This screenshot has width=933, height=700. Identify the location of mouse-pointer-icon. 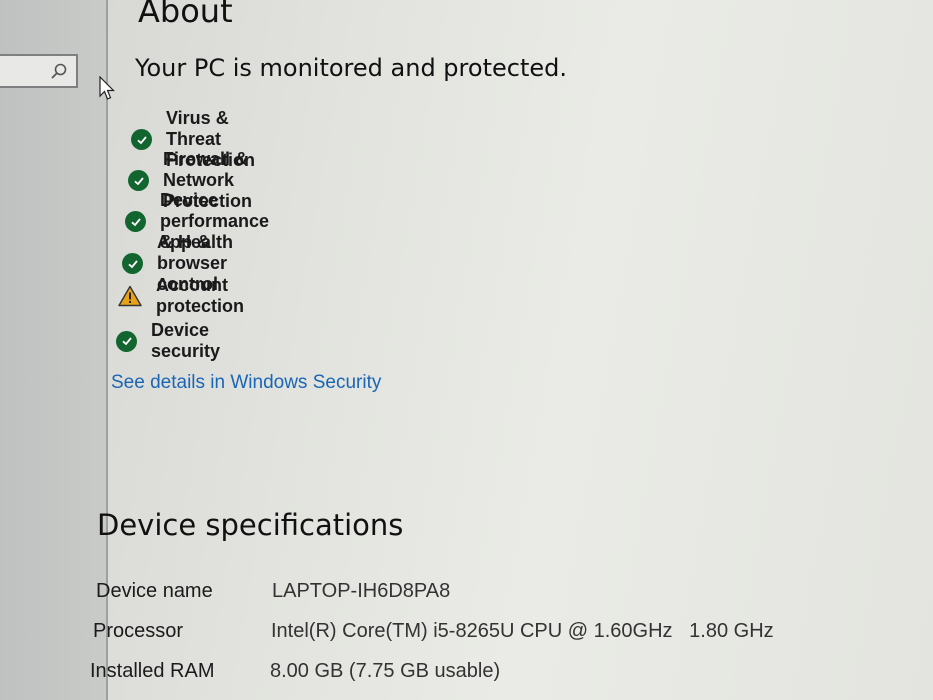
(107, 88).